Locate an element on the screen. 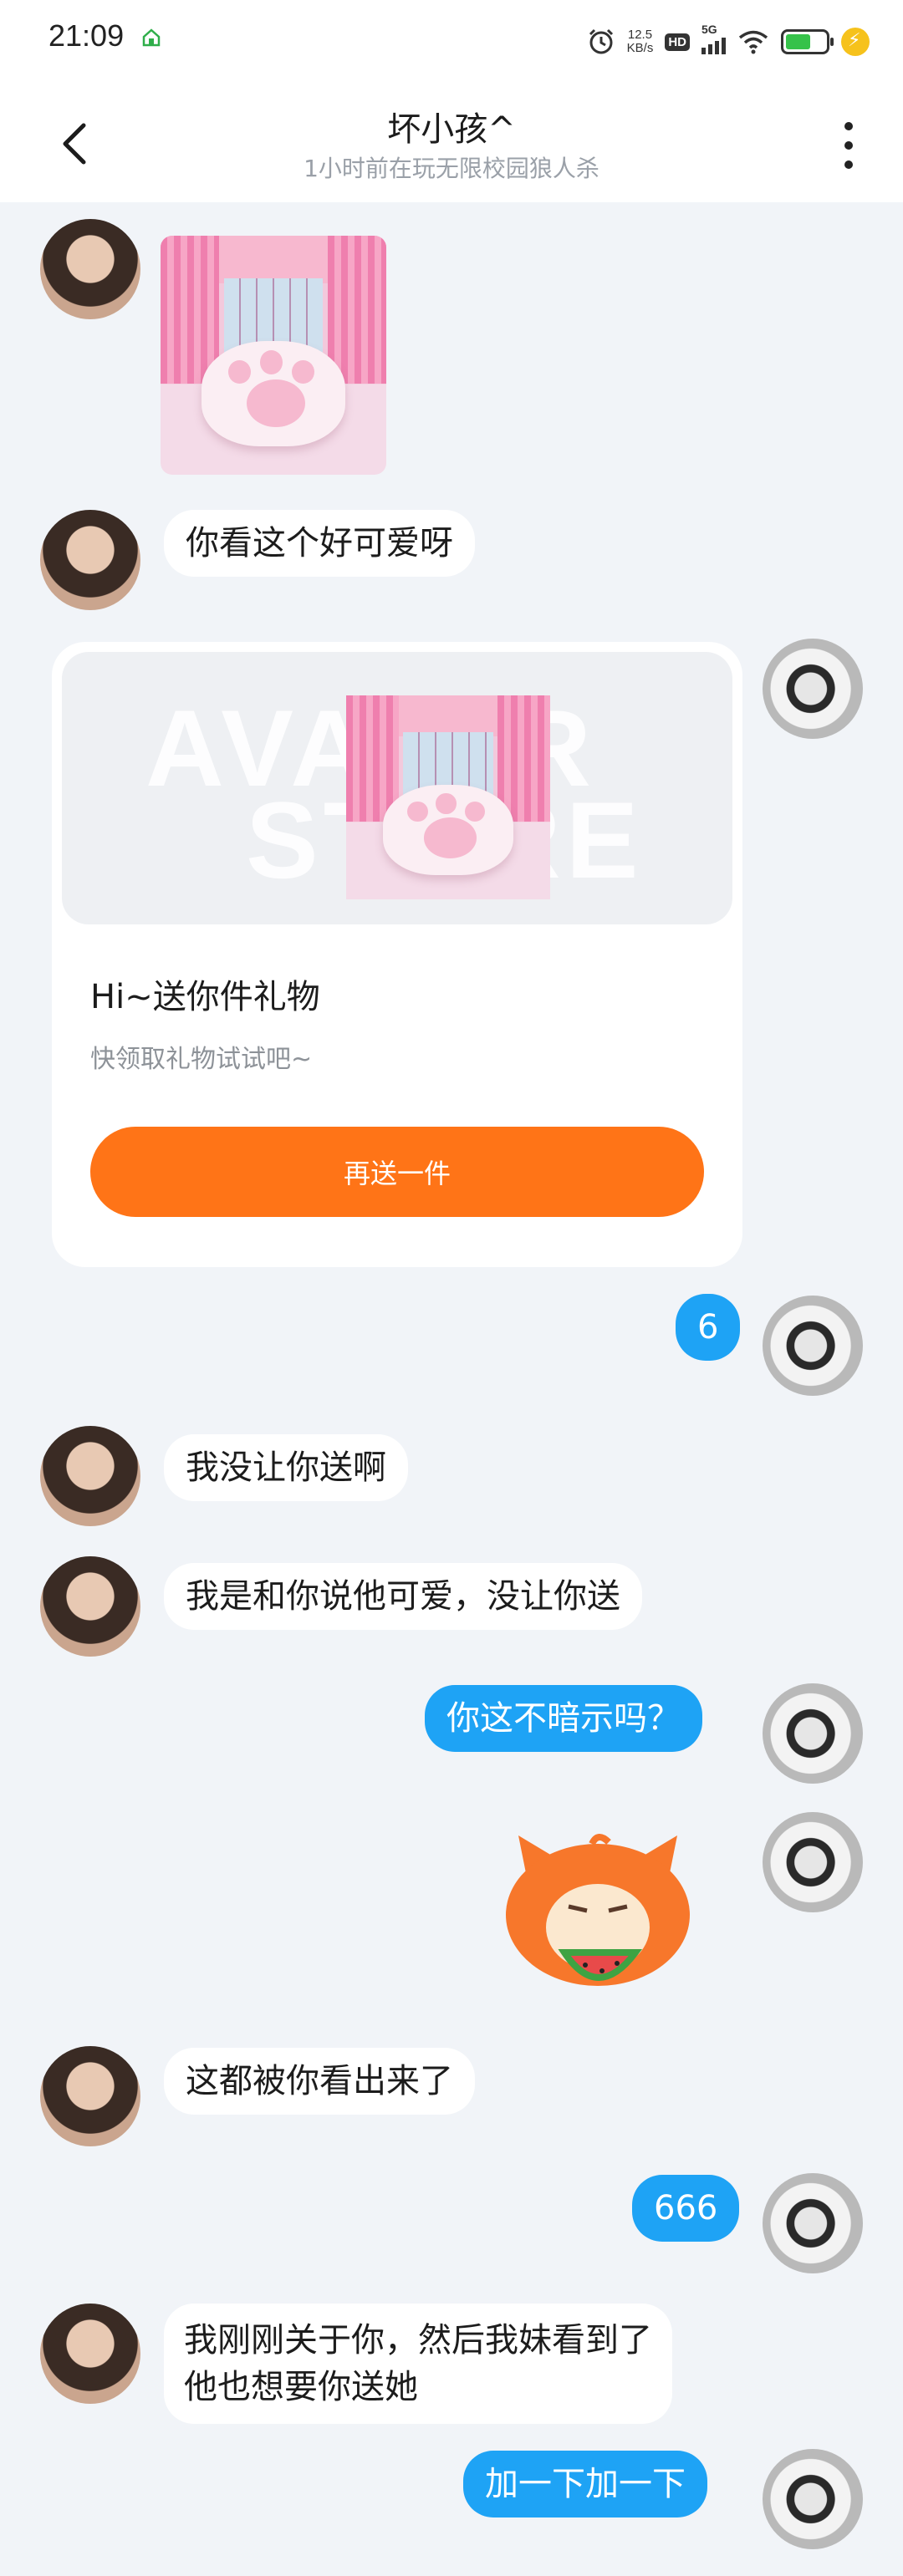 This screenshot has height=2576, width=903. outgoing-message: 6 is located at coordinates (708, 1327).